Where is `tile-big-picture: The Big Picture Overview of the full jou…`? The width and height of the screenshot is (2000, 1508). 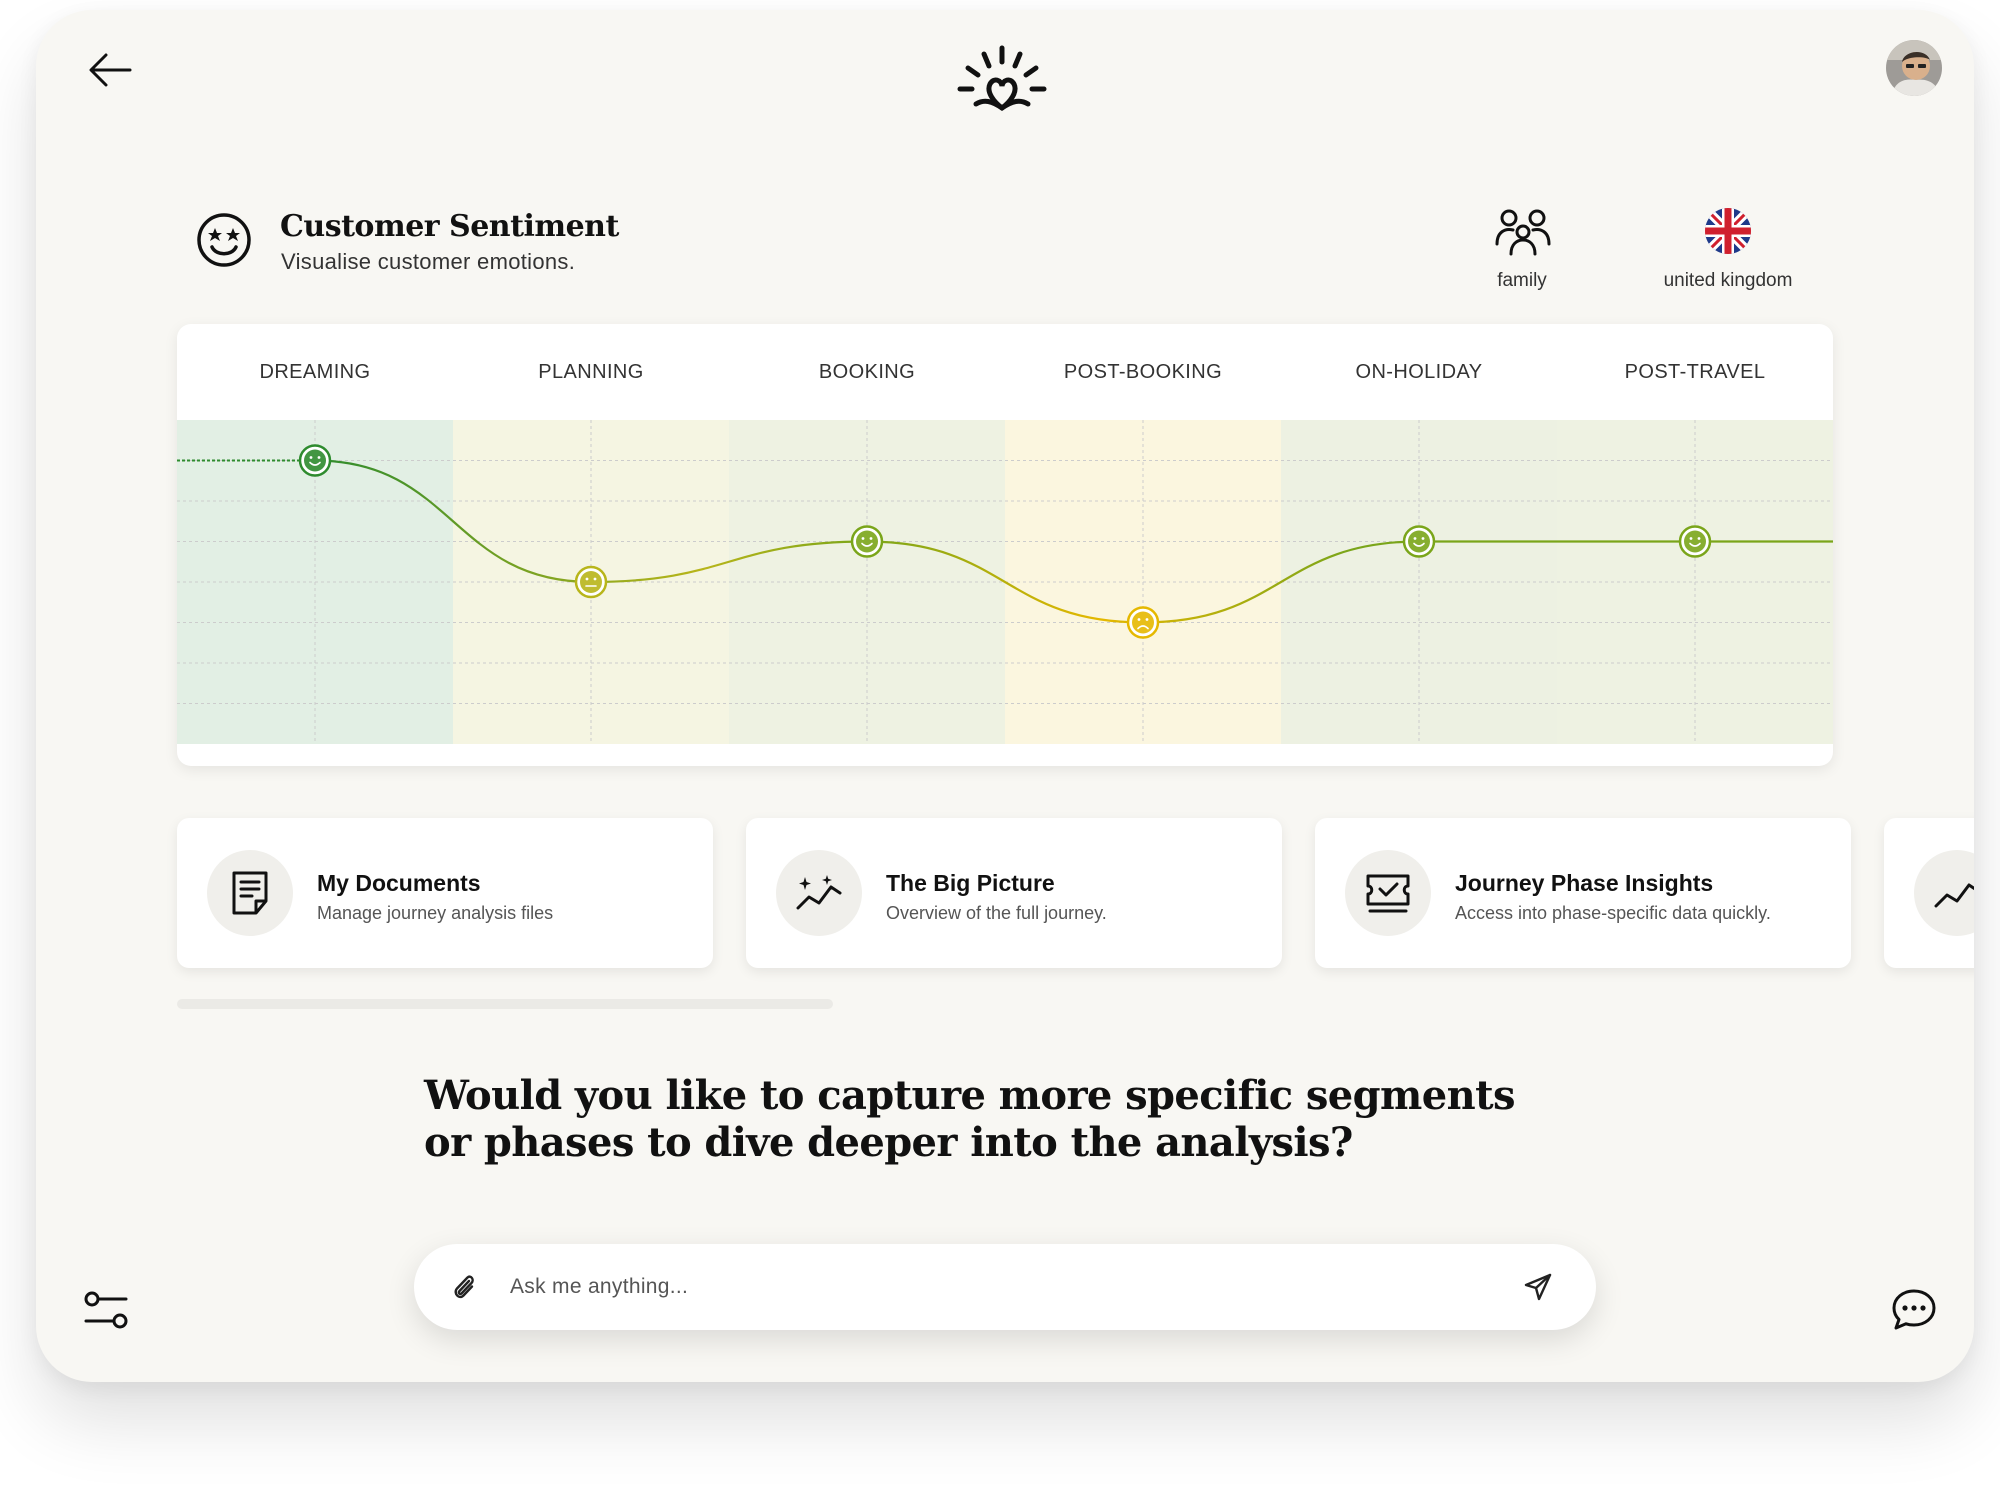
tile-big-picture: The Big Picture Overview of the full jou… is located at coordinates (1014, 893).